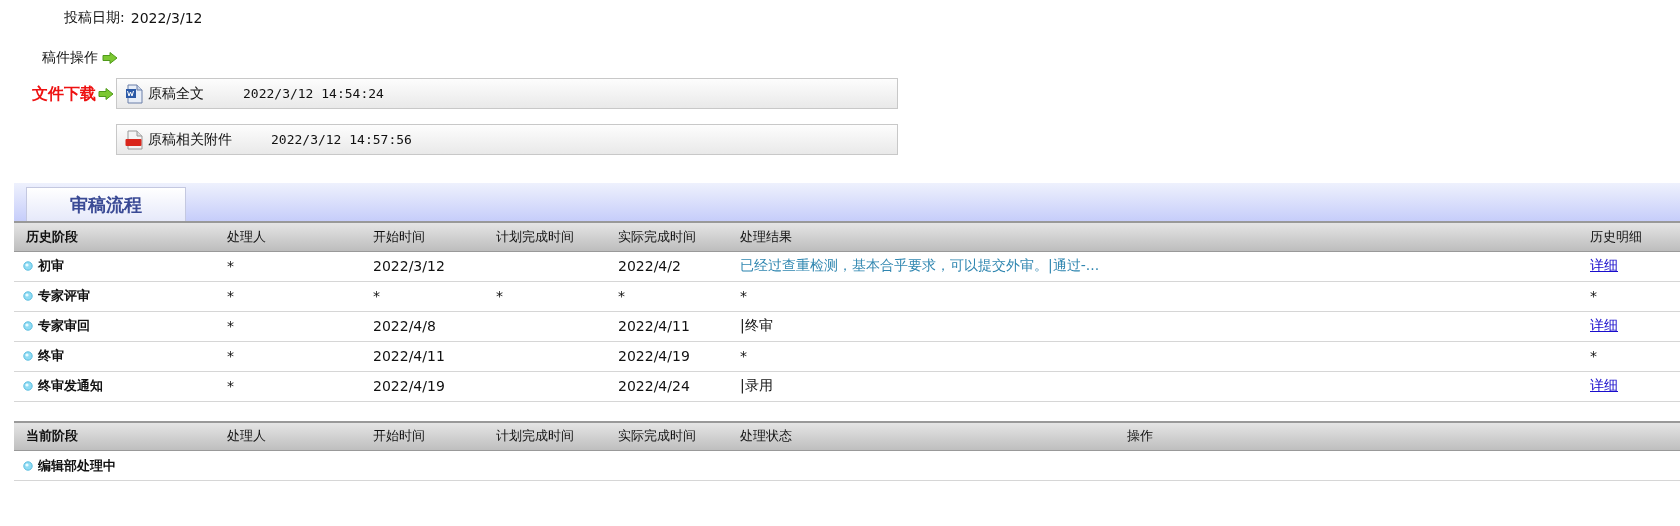  What do you see at coordinates (507, 139) in the screenshot?
I see `file-download-bar: 原稿相关附件 2022/3/12 14:57:56` at bounding box center [507, 139].